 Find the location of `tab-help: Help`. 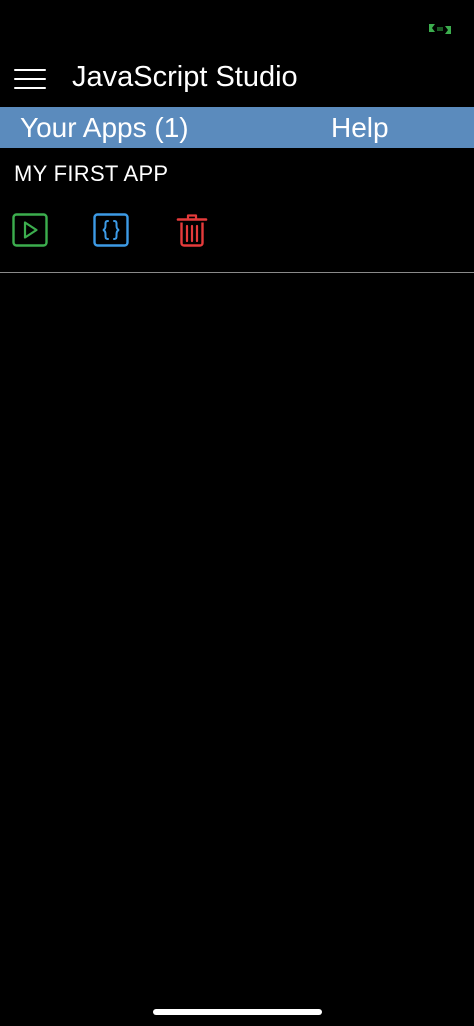

tab-help: Help is located at coordinates (360, 127).